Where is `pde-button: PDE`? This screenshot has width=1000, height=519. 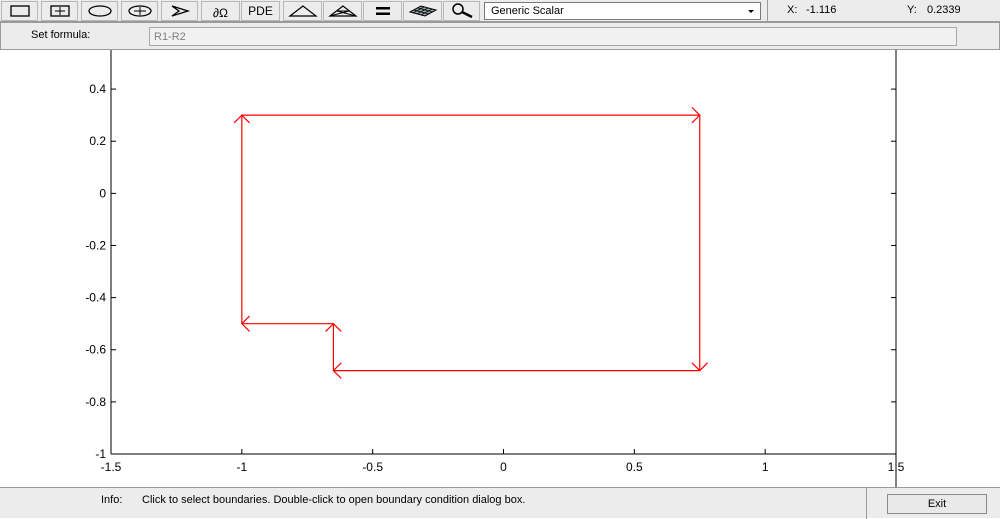 pde-button: PDE is located at coordinates (260, 11).